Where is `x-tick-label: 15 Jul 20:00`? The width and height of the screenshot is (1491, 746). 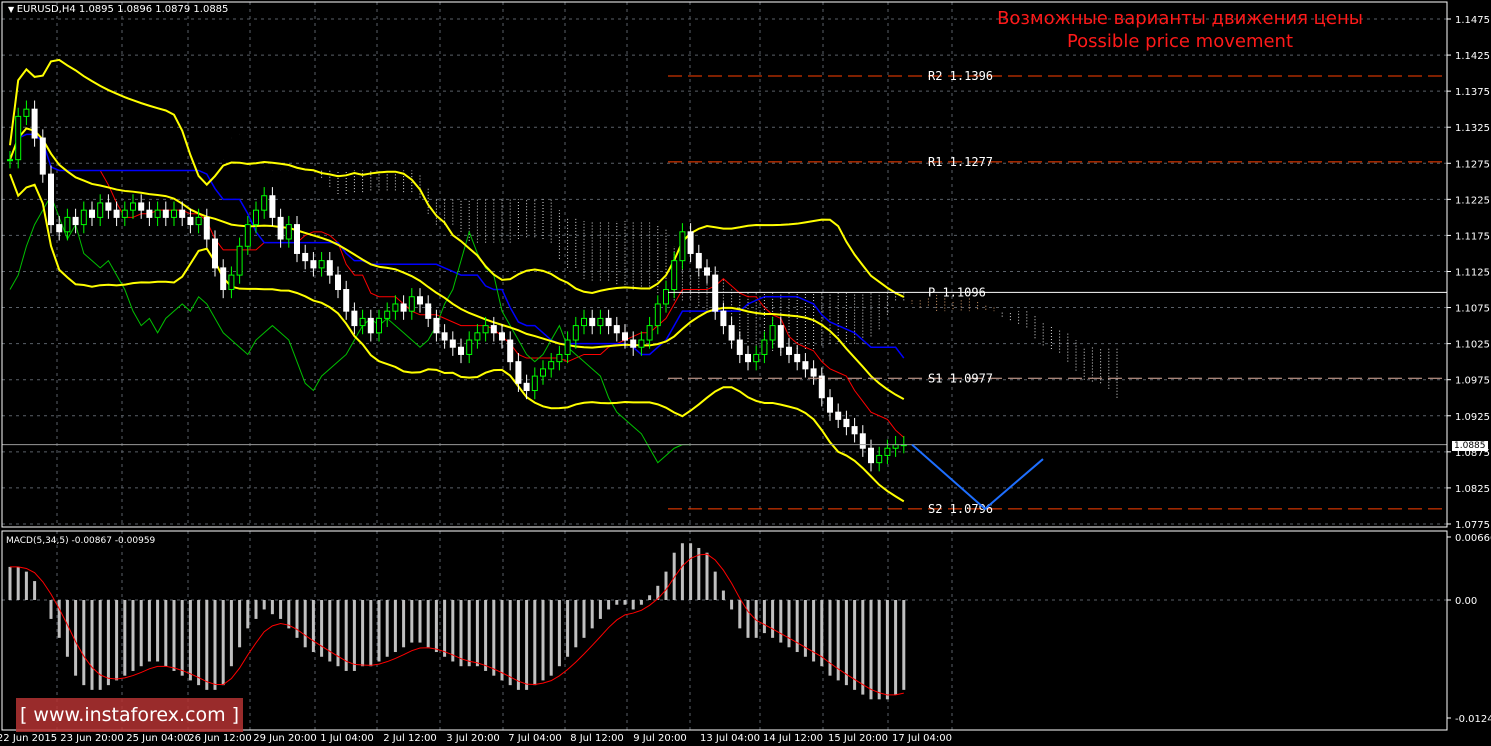 x-tick-label: 15 Jul 20:00 is located at coordinates (858, 738).